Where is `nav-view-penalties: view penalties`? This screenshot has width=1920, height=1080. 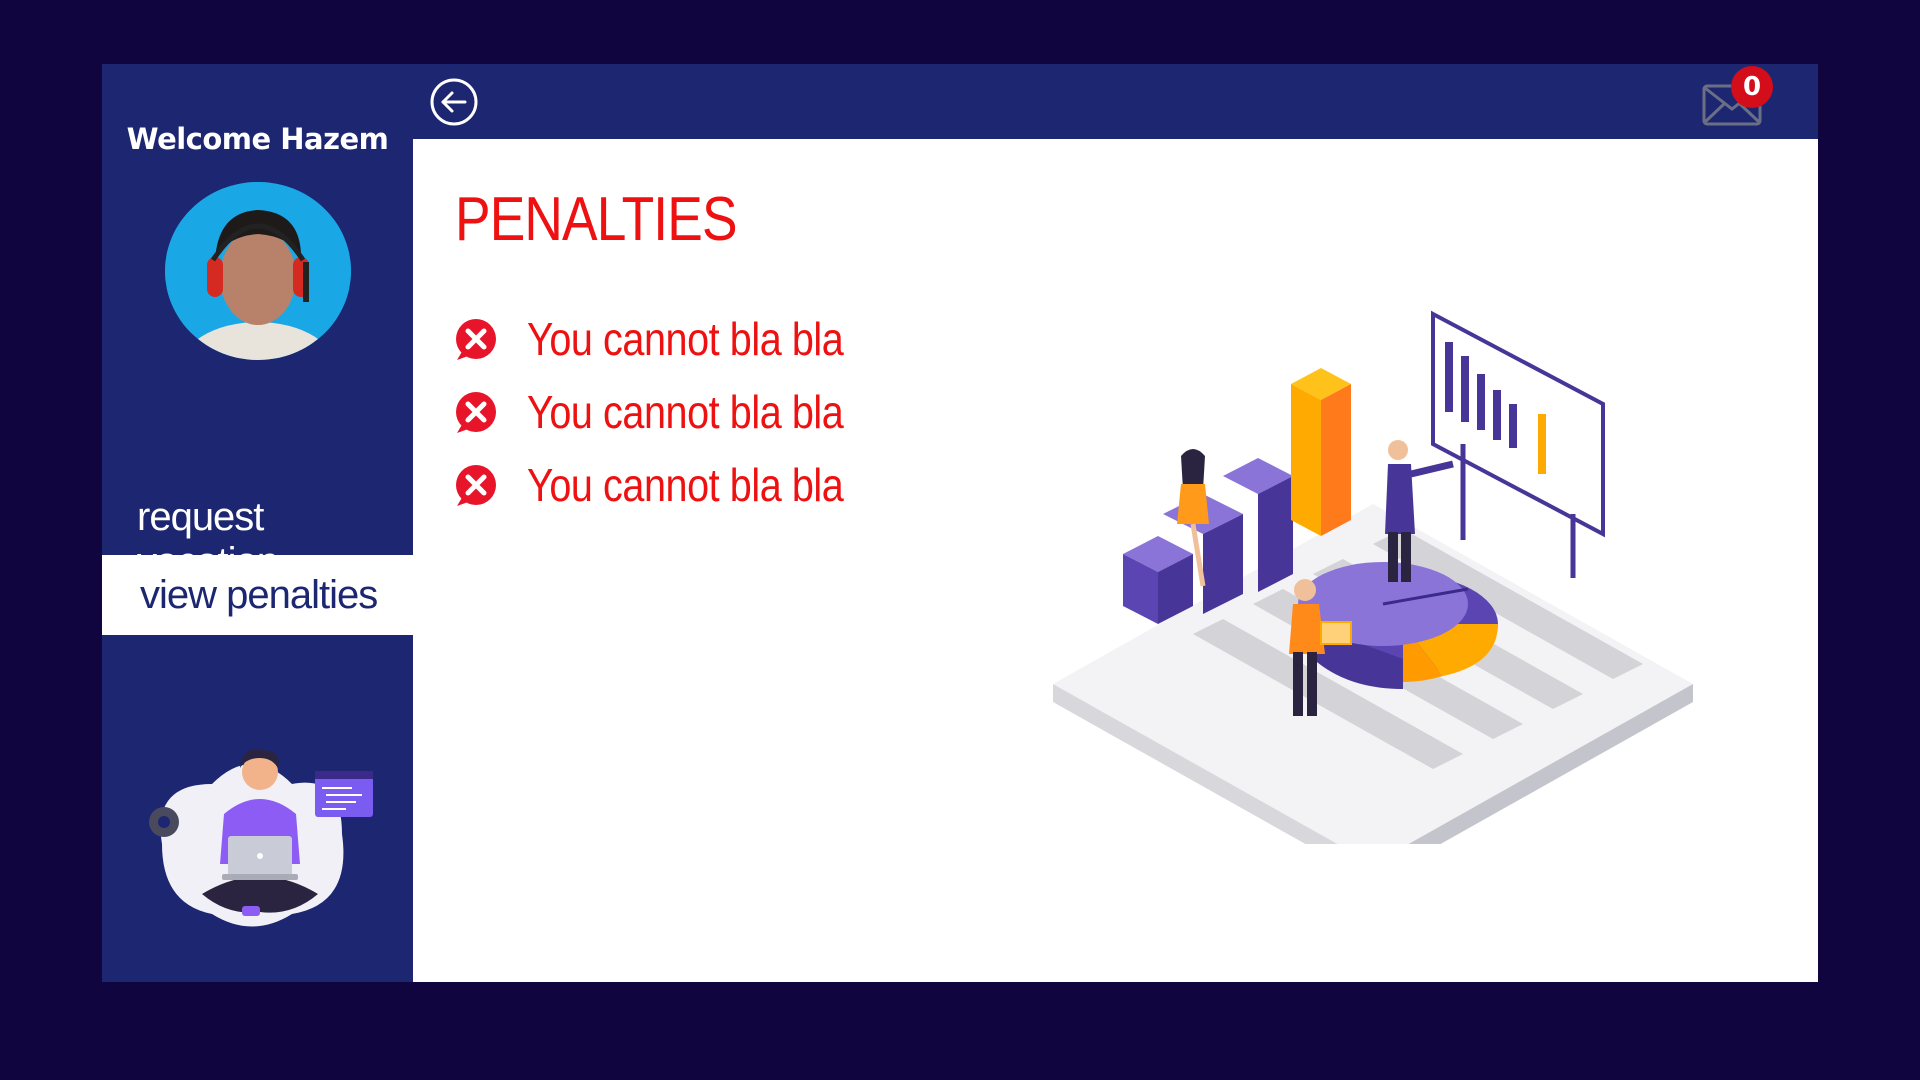
nav-view-penalties: view penalties is located at coordinates (257, 595).